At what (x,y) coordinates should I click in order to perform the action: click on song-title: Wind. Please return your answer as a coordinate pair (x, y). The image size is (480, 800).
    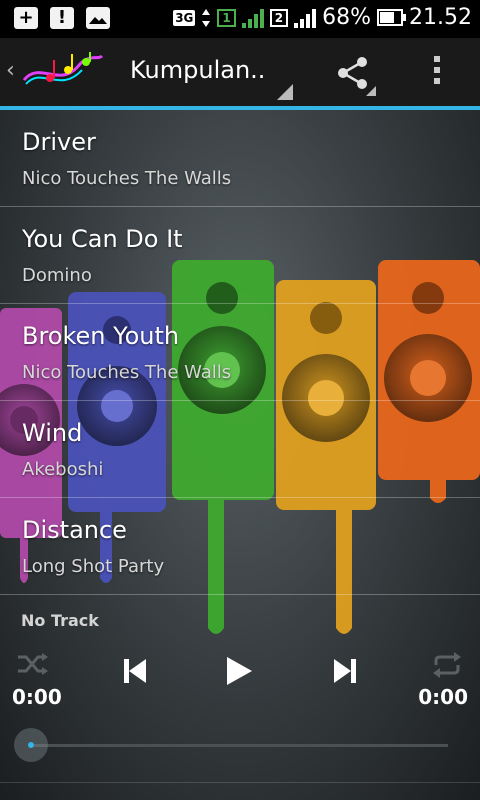
    Looking at the image, I should click on (52, 433).